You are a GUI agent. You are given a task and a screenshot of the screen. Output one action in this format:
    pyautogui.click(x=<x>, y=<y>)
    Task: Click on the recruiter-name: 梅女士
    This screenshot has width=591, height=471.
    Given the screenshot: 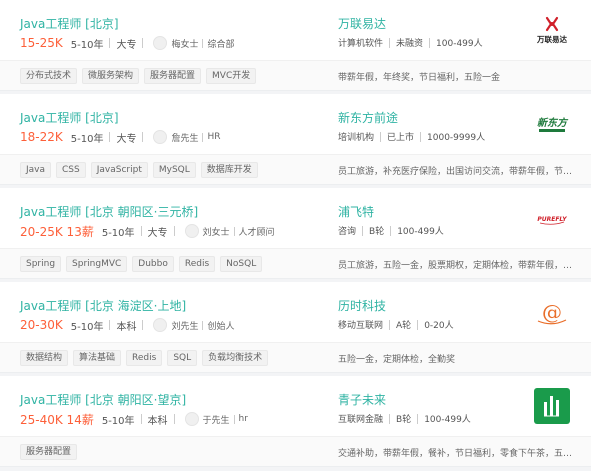 What is the action you would take?
    pyautogui.click(x=185, y=44)
    